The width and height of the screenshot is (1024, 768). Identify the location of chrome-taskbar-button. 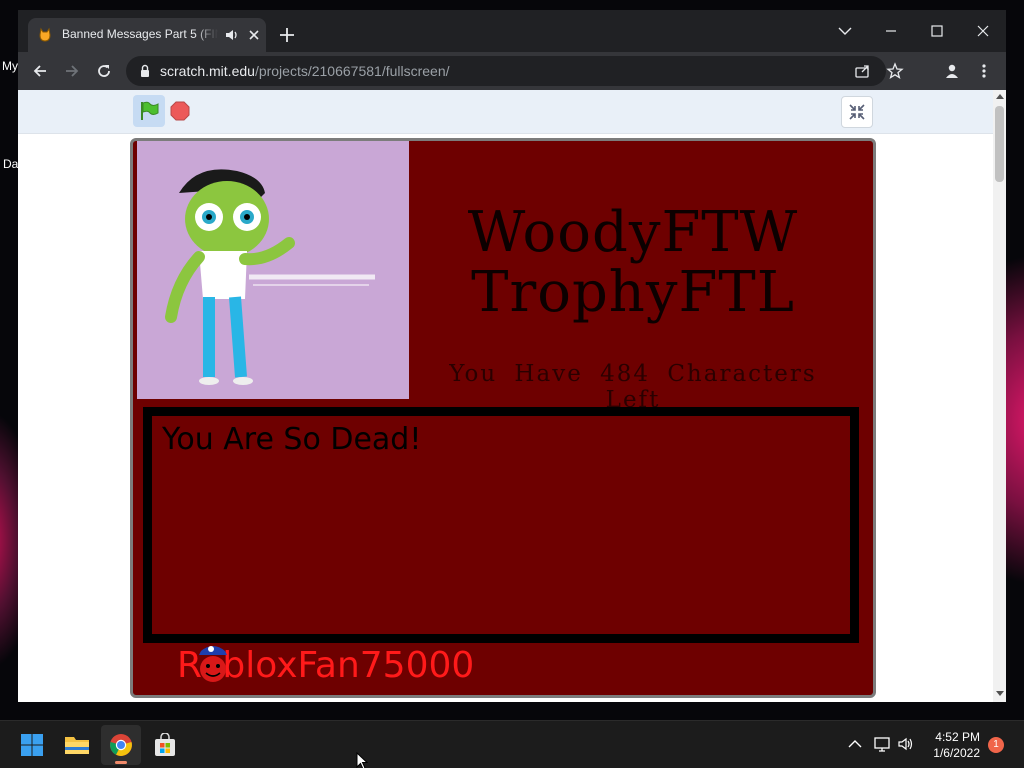
(121, 745).